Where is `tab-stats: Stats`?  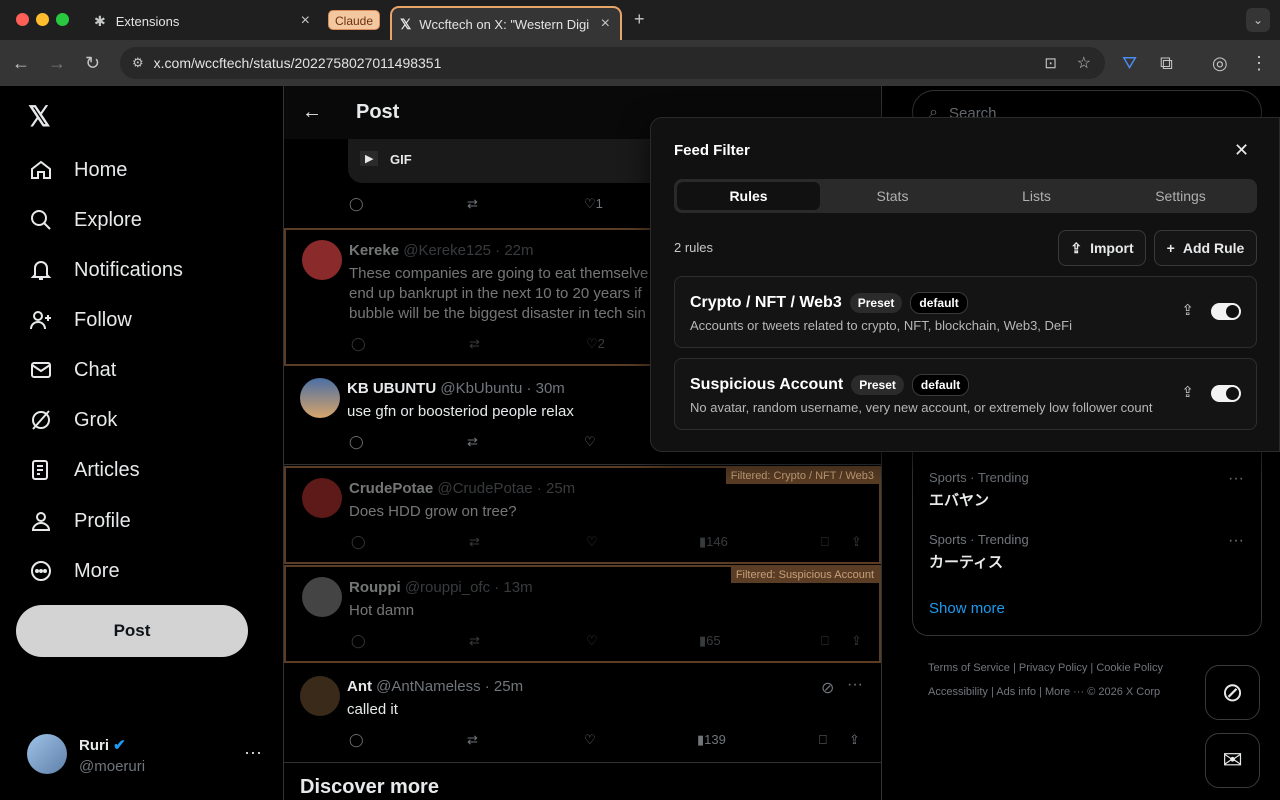 tab-stats: Stats is located at coordinates (892, 196).